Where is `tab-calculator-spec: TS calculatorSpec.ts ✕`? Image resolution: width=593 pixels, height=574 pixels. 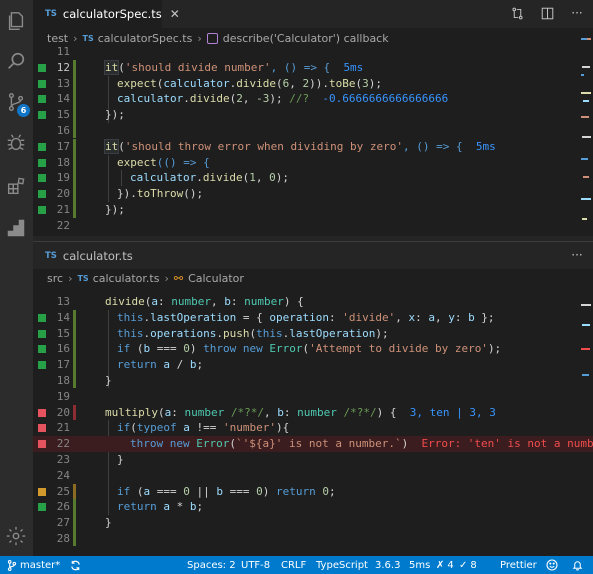 tab-calculator-spec: TS calculatorSpec.ts ✕ is located at coordinates (106, 14).